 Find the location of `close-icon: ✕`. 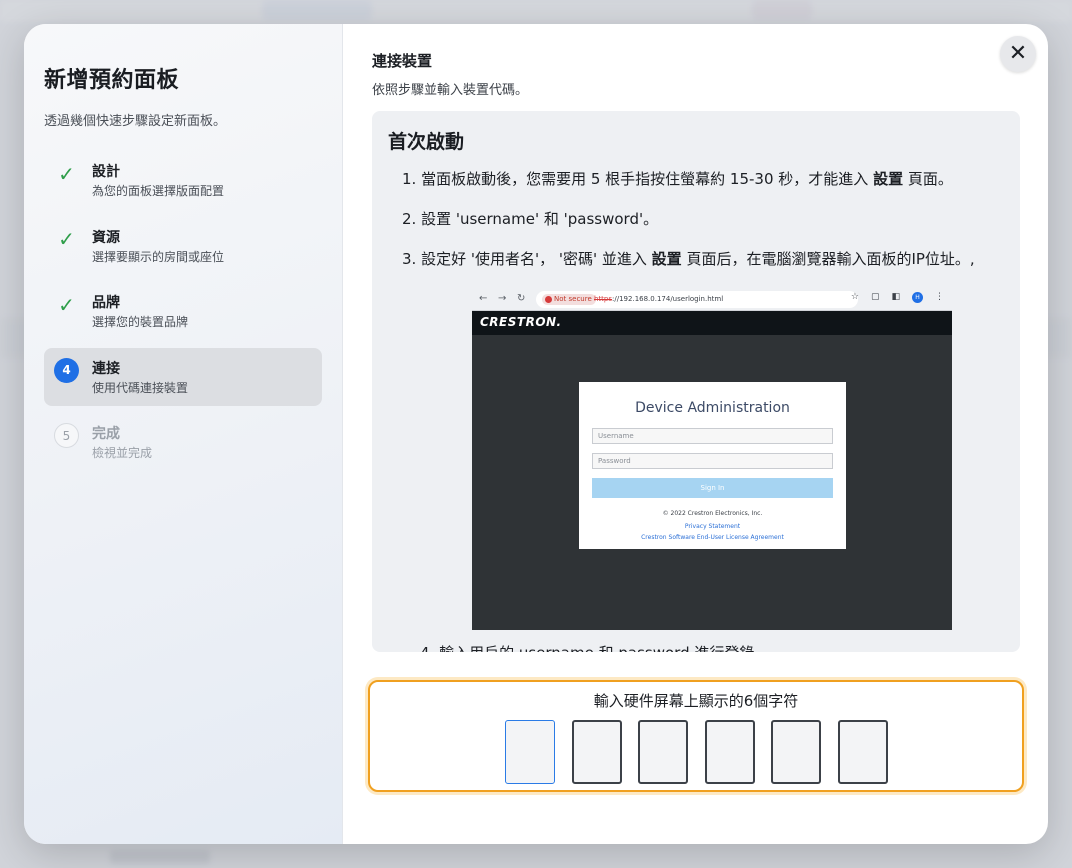

close-icon: ✕ is located at coordinates (1018, 53).